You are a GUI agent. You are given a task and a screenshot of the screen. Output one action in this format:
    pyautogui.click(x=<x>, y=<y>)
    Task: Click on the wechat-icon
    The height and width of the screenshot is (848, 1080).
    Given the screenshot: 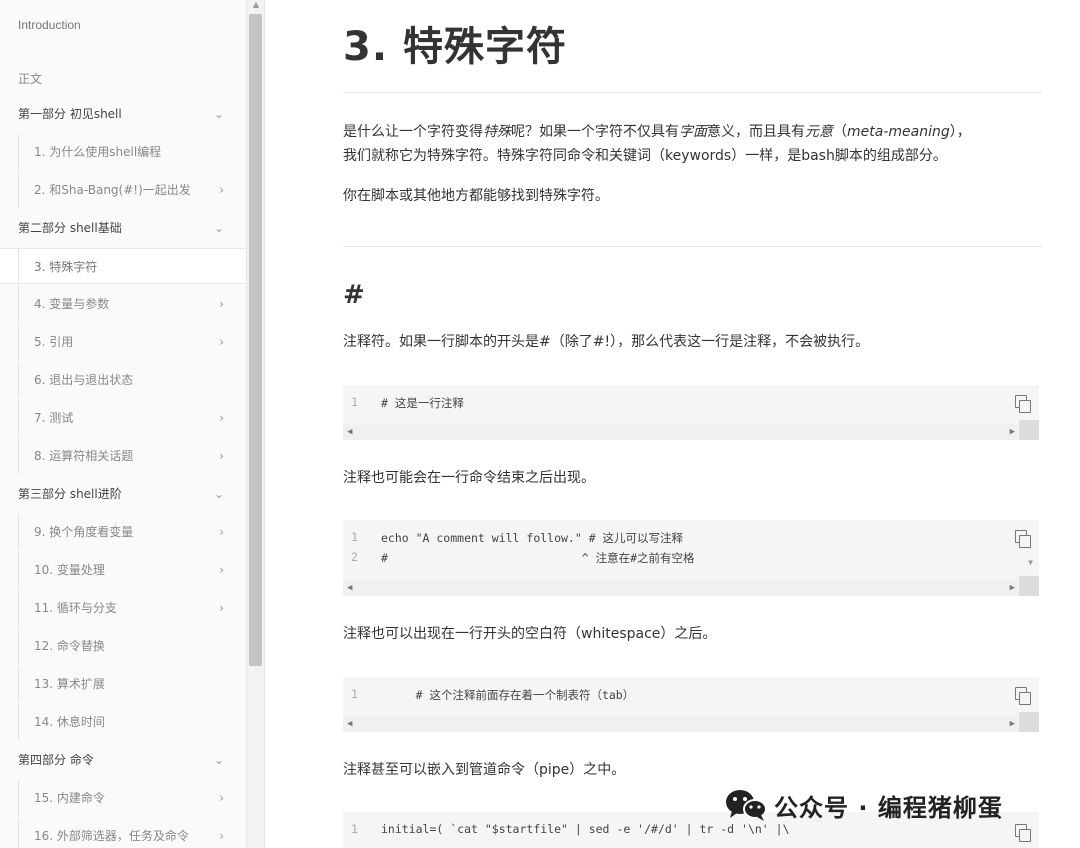 What is the action you would take?
    pyautogui.click(x=746, y=805)
    